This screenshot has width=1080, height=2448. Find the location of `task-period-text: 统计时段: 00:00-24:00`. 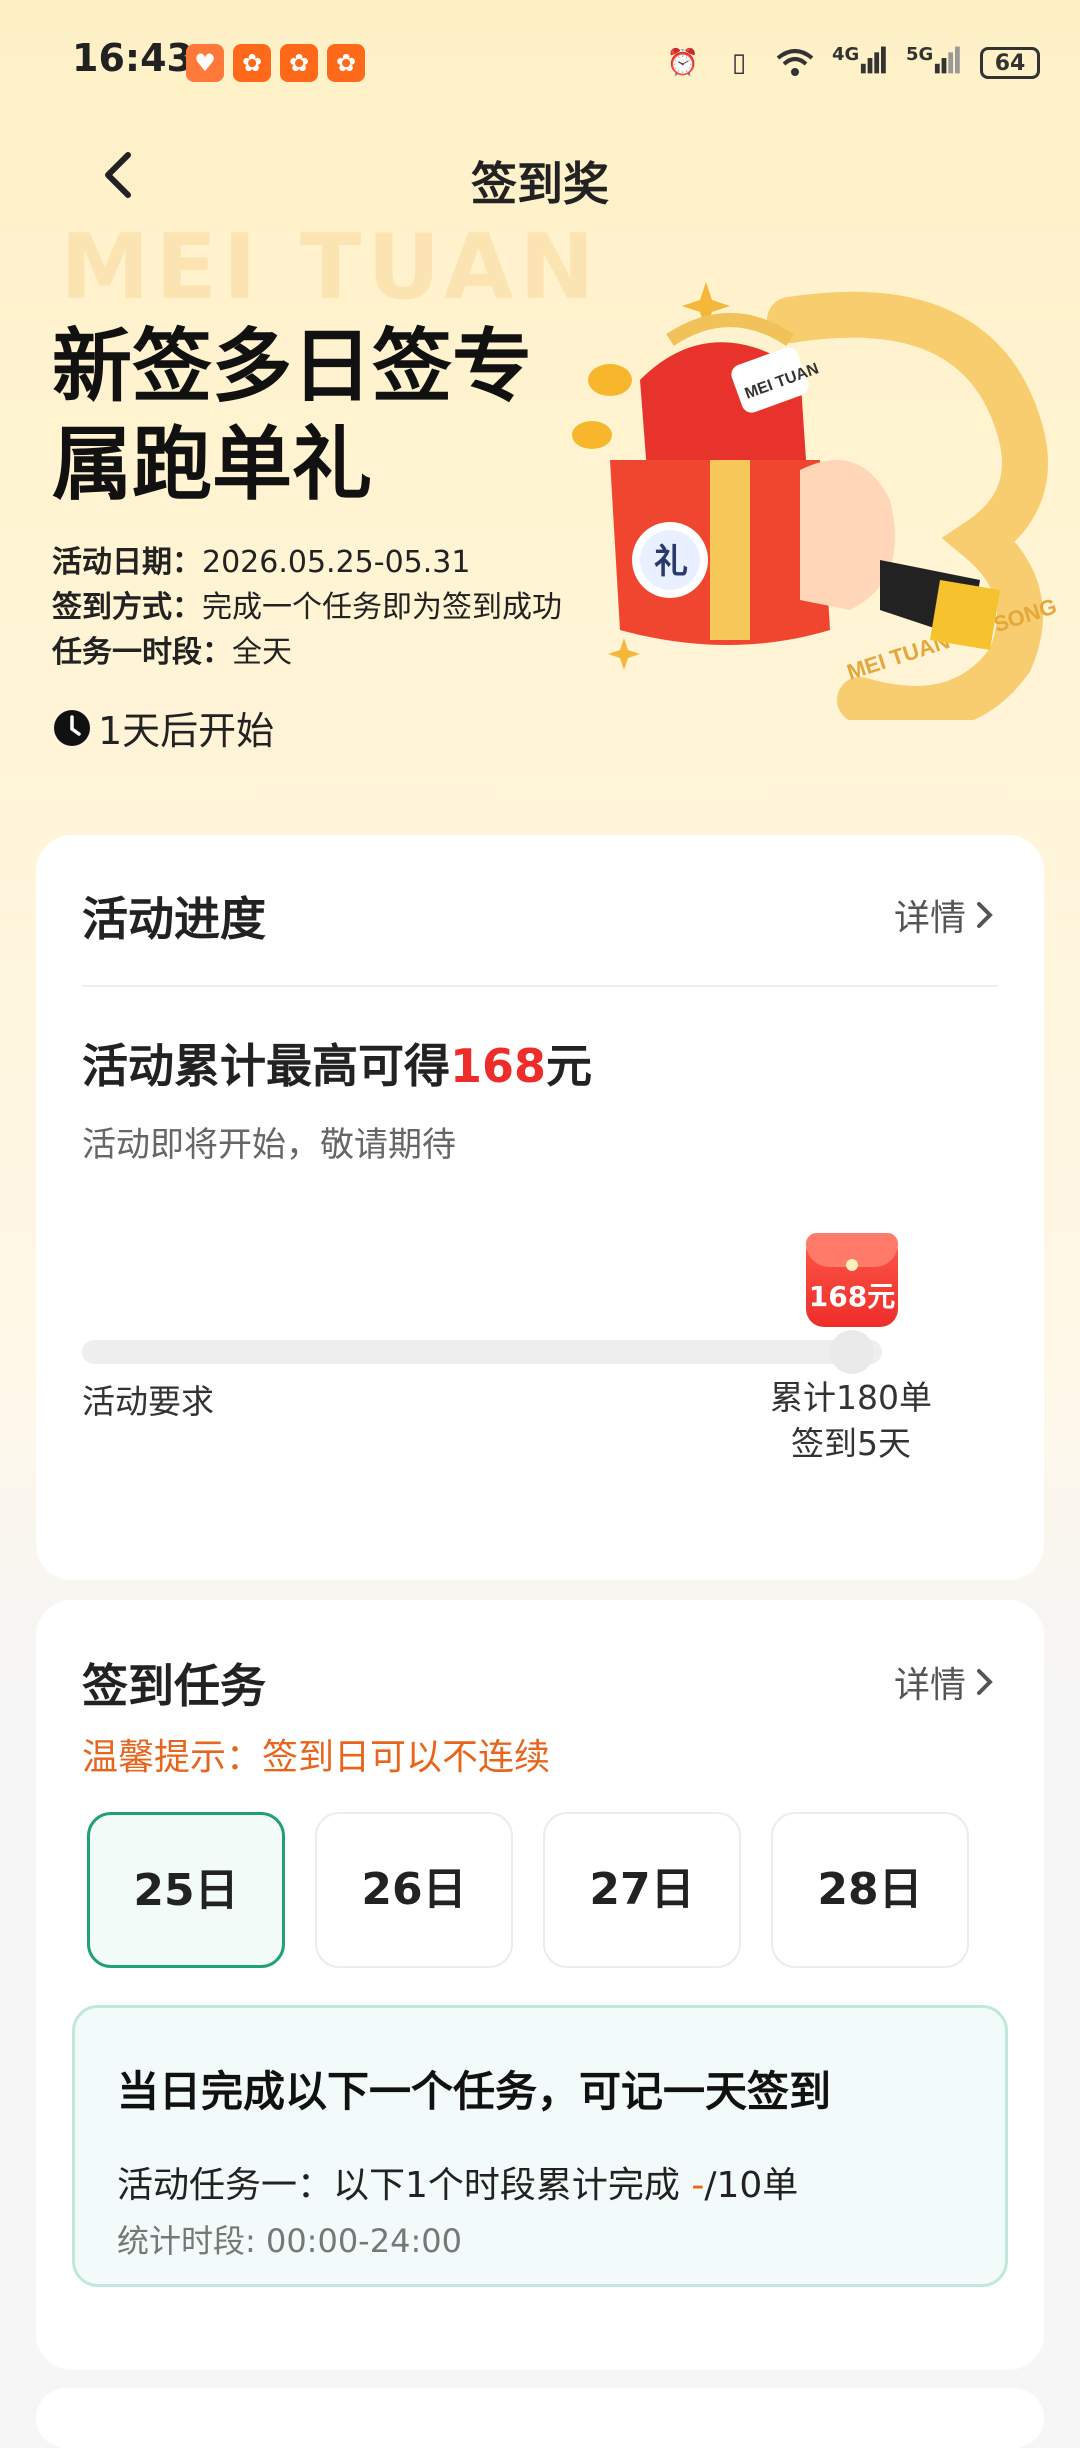

task-period-text: 统计时段: 00:00-24:00 is located at coordinates (289, 2241).